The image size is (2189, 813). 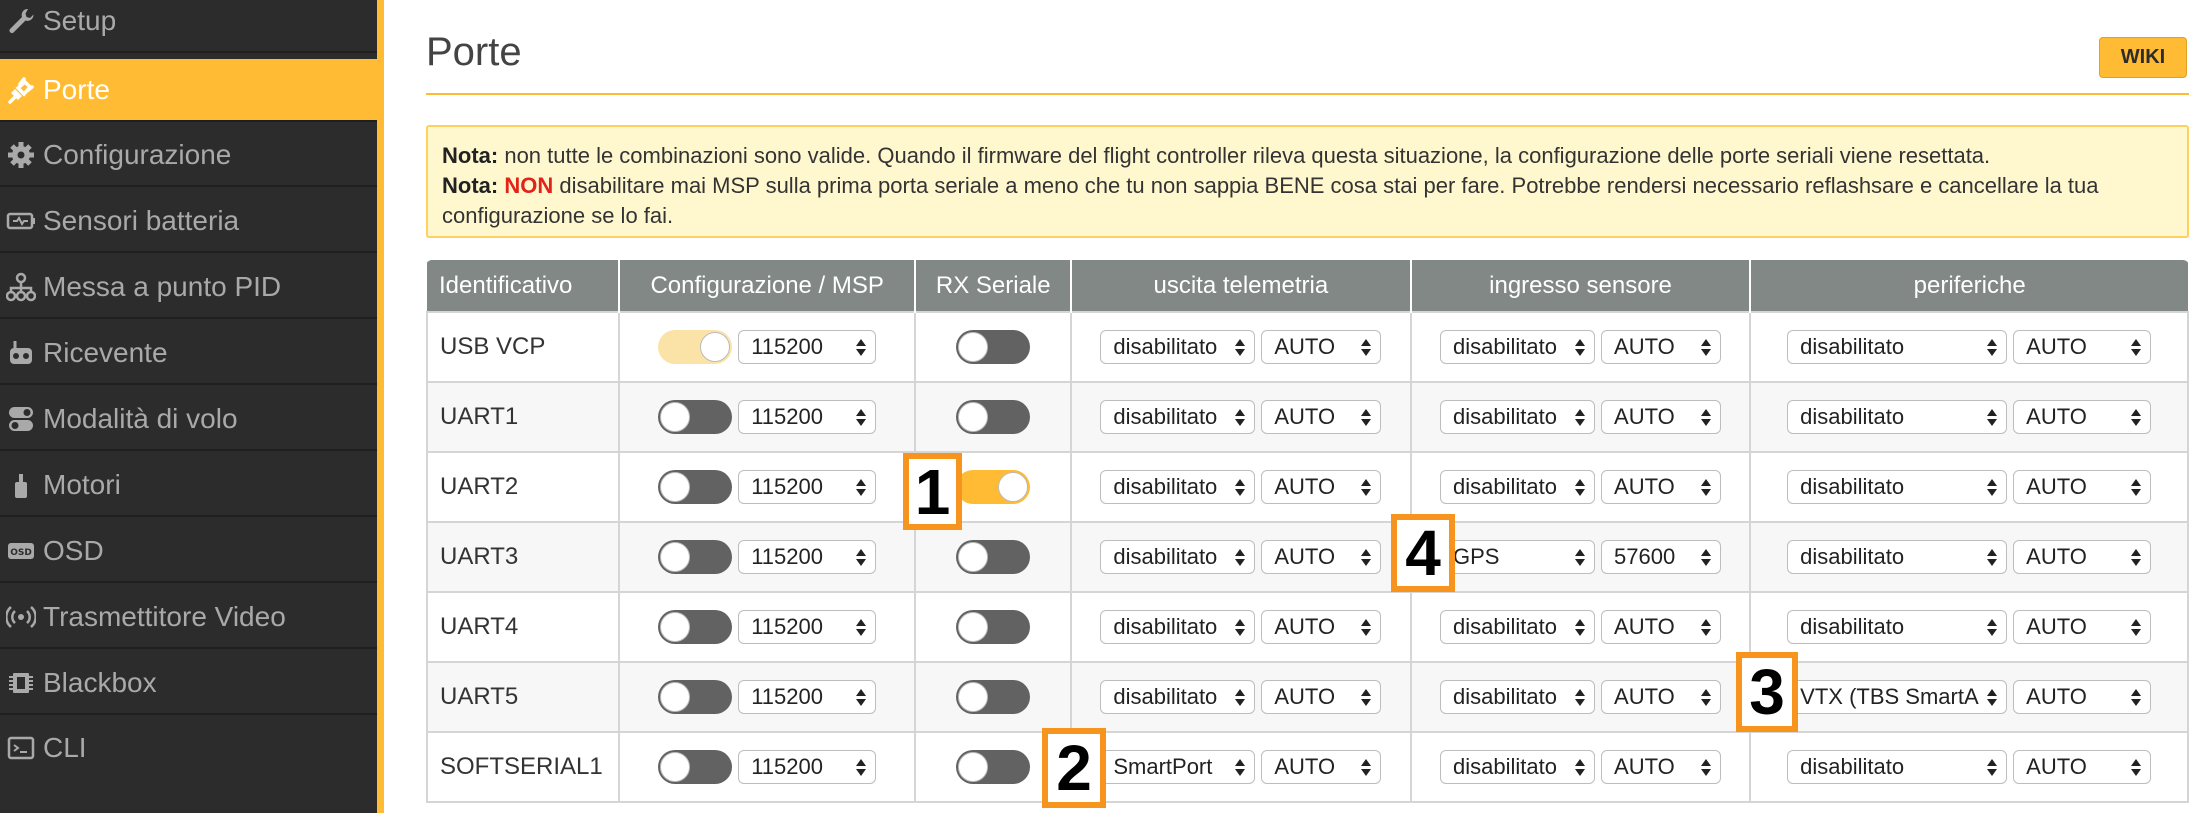 What do you see at coordinates (1518, 557) in the screenshot?
I see `sensor-select: GPS` at bounding box center [1518, 557].